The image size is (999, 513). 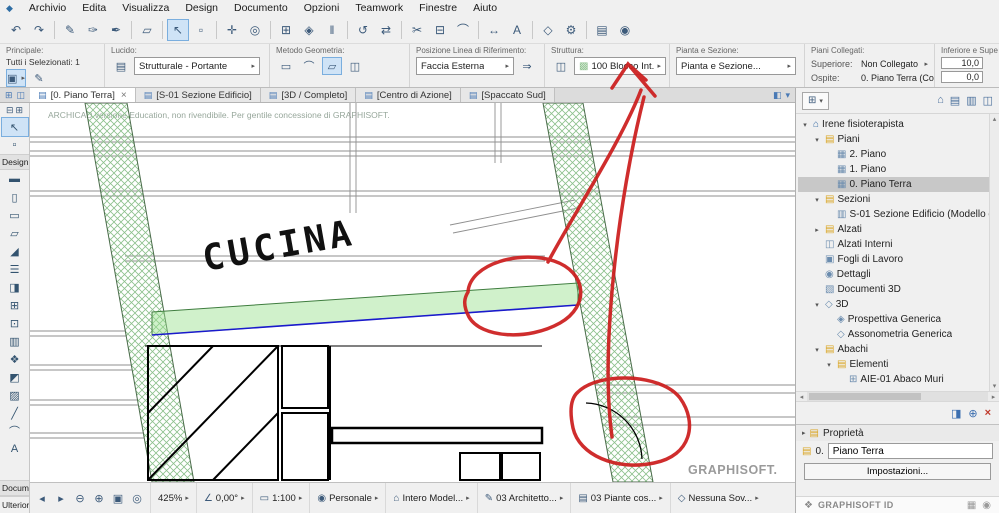 I want to click on more-tools-button: Ulteriori, so click(x=14, y=504).